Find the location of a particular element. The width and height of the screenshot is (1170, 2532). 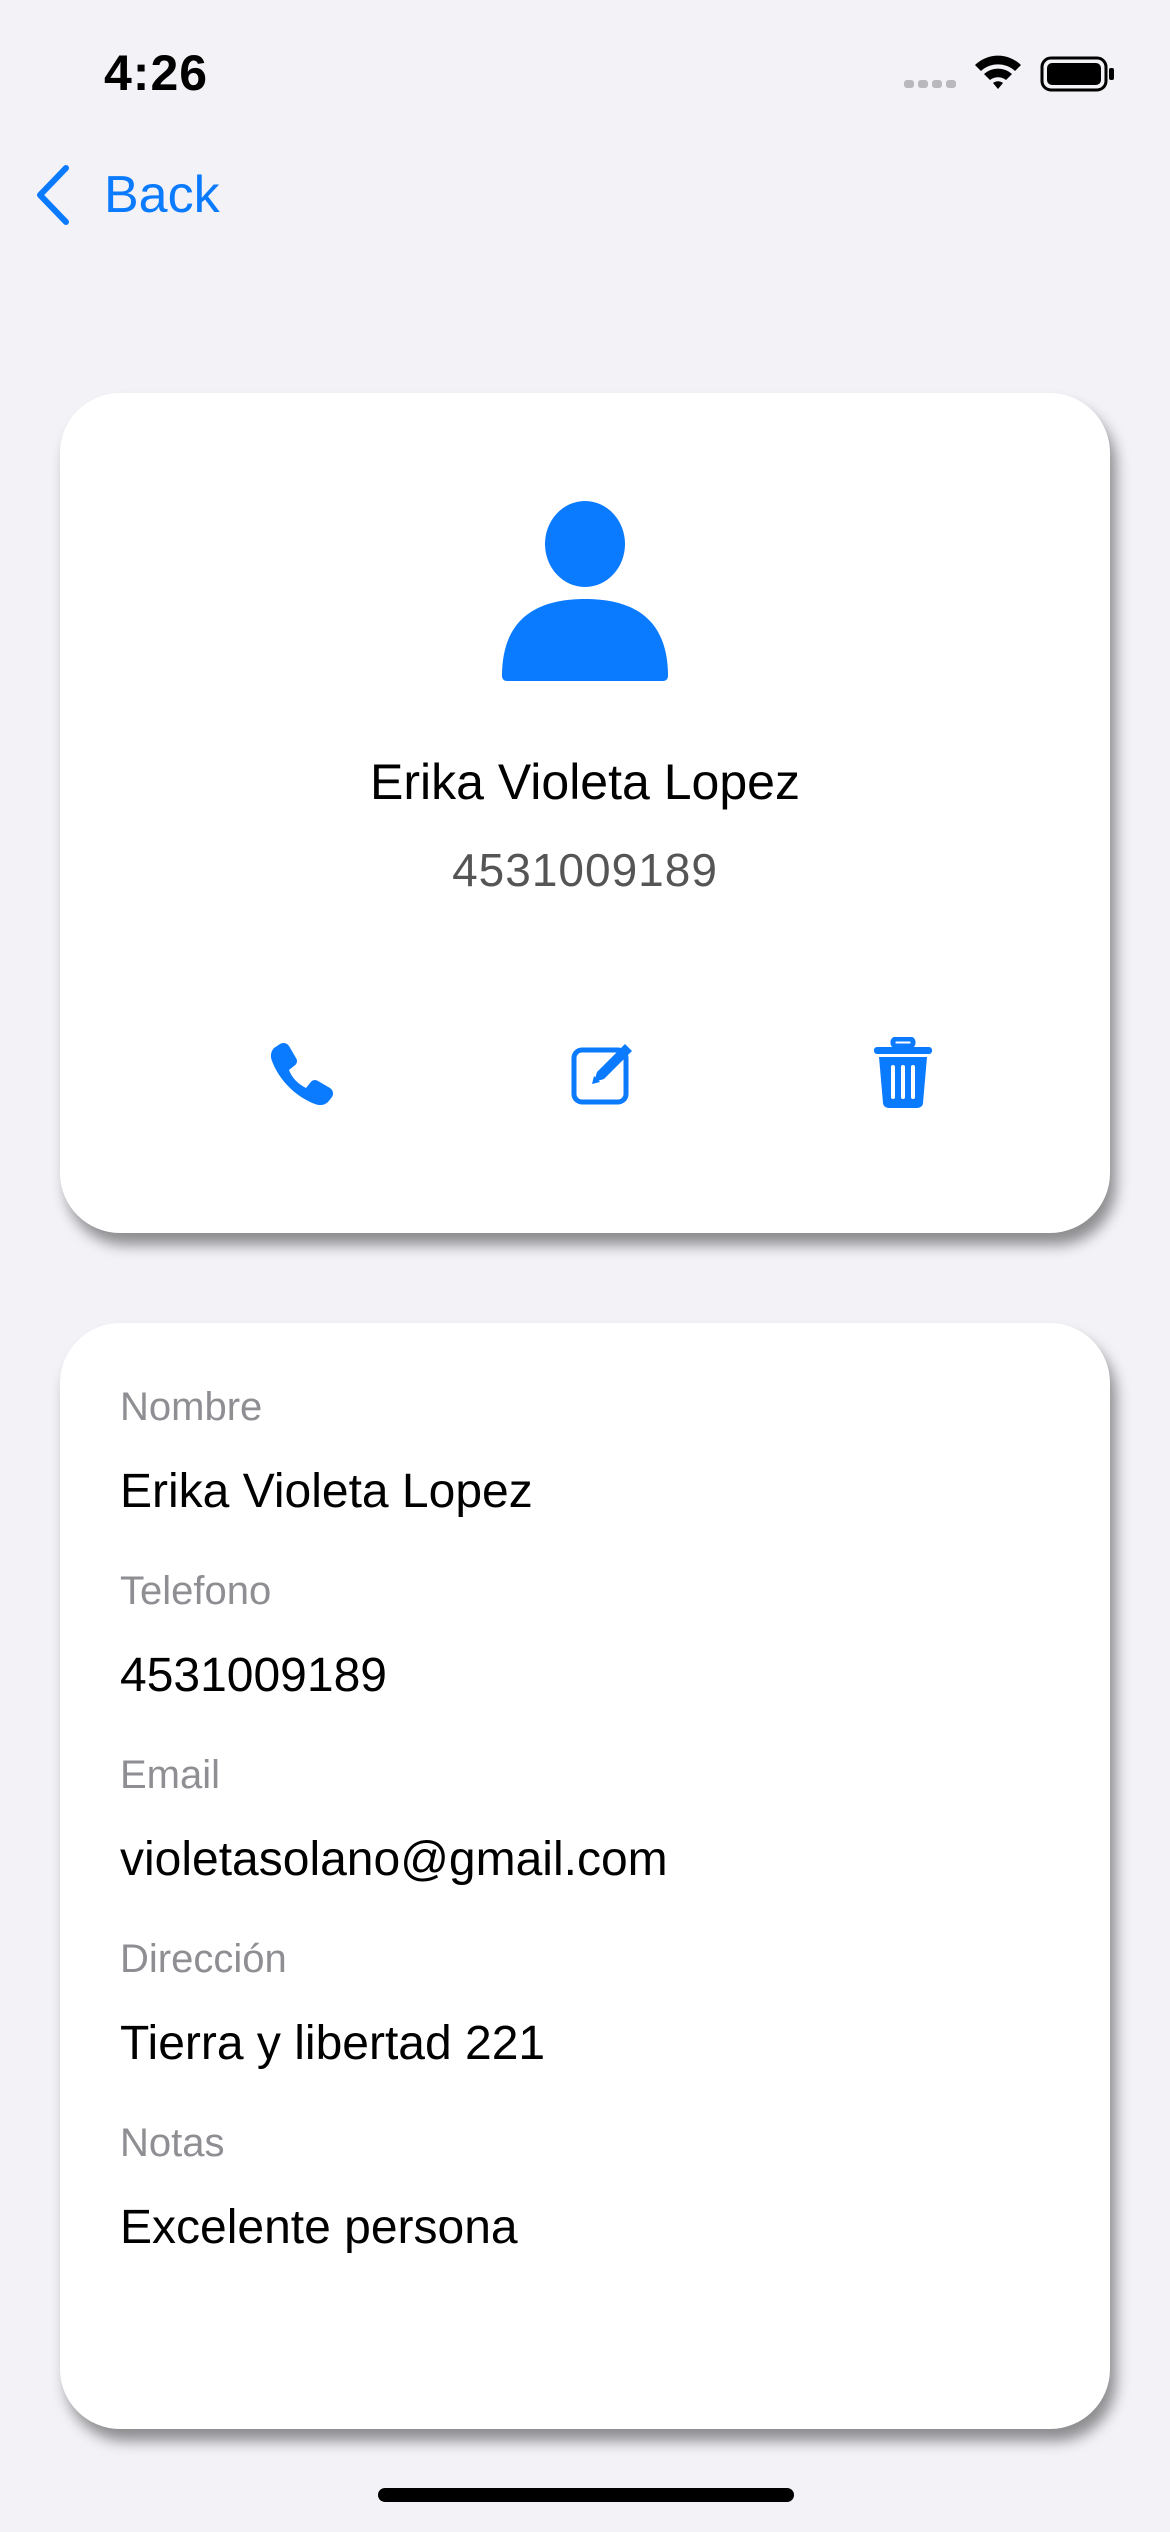

field-value-telefono: 4531009189 is located at coordinates (253, 1675).